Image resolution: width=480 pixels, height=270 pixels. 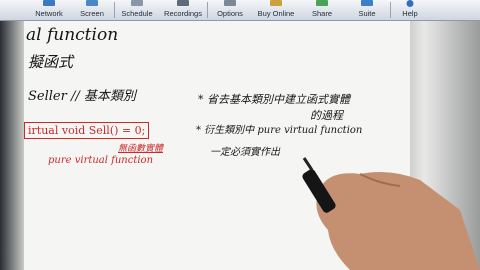 I want to click on options-button: Options, so click(x=230, y=10).